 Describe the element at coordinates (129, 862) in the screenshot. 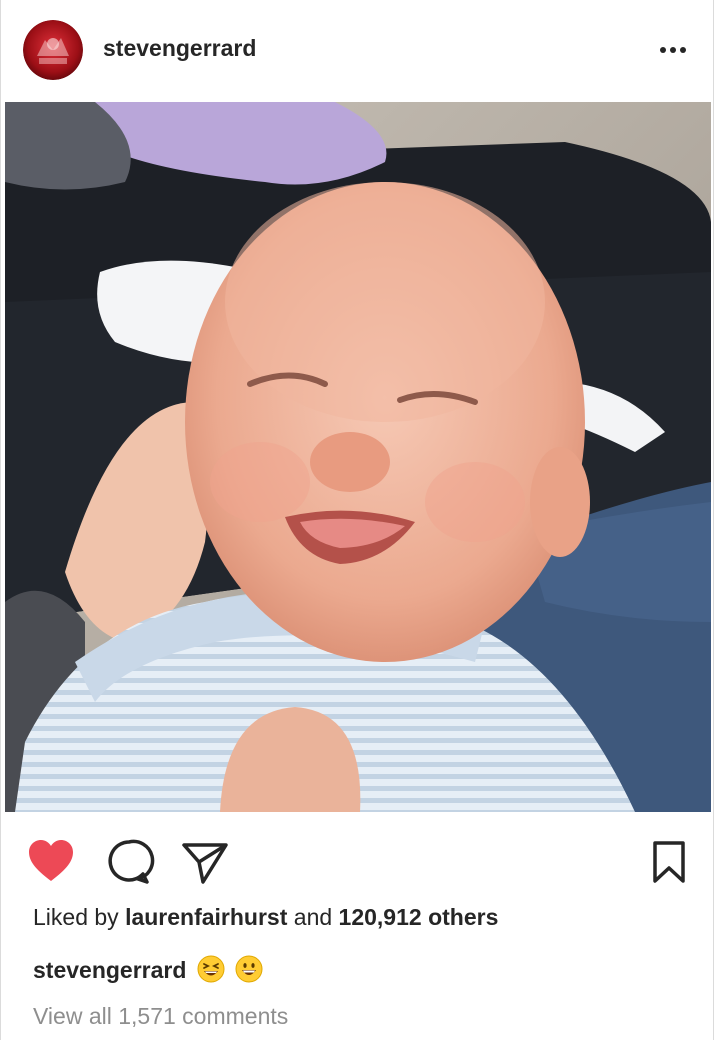

I see `comment-icon` at that location.